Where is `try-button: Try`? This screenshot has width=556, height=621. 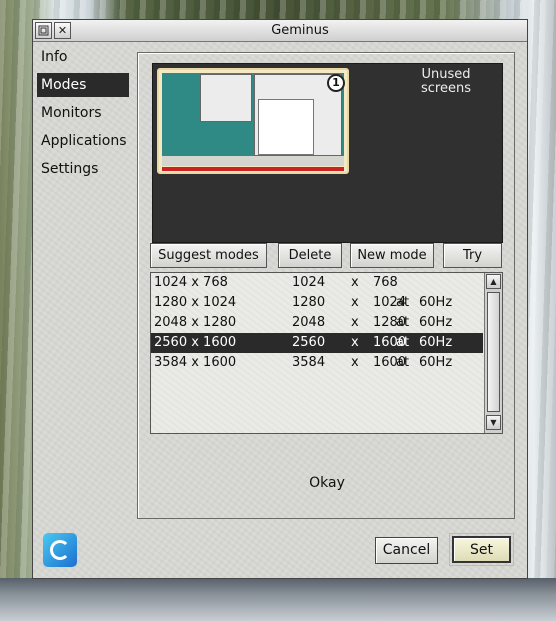 try-button: Try is located at coordinates (472, 255).